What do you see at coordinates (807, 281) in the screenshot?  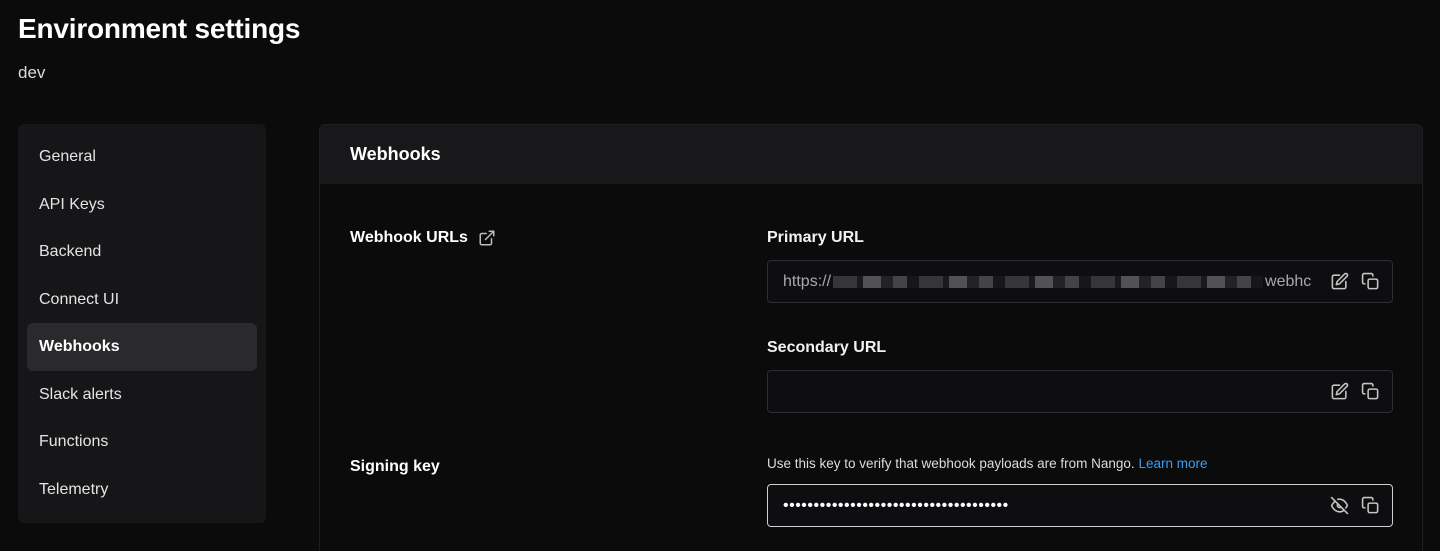 I see `primary-url-prefix: https://` at bounding box center [807, 281].